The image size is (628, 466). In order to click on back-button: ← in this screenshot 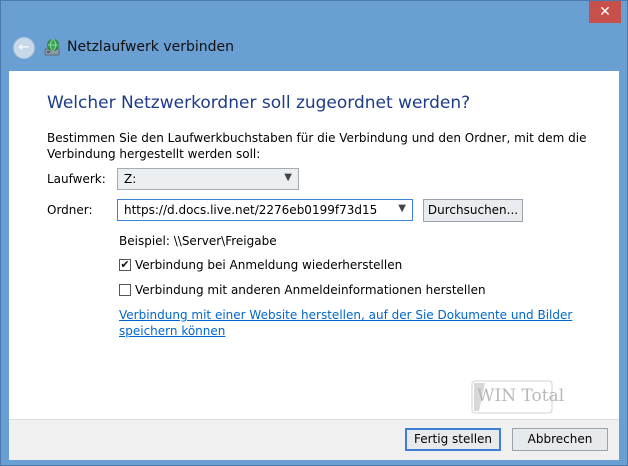, I will do `click(24, 48)`.